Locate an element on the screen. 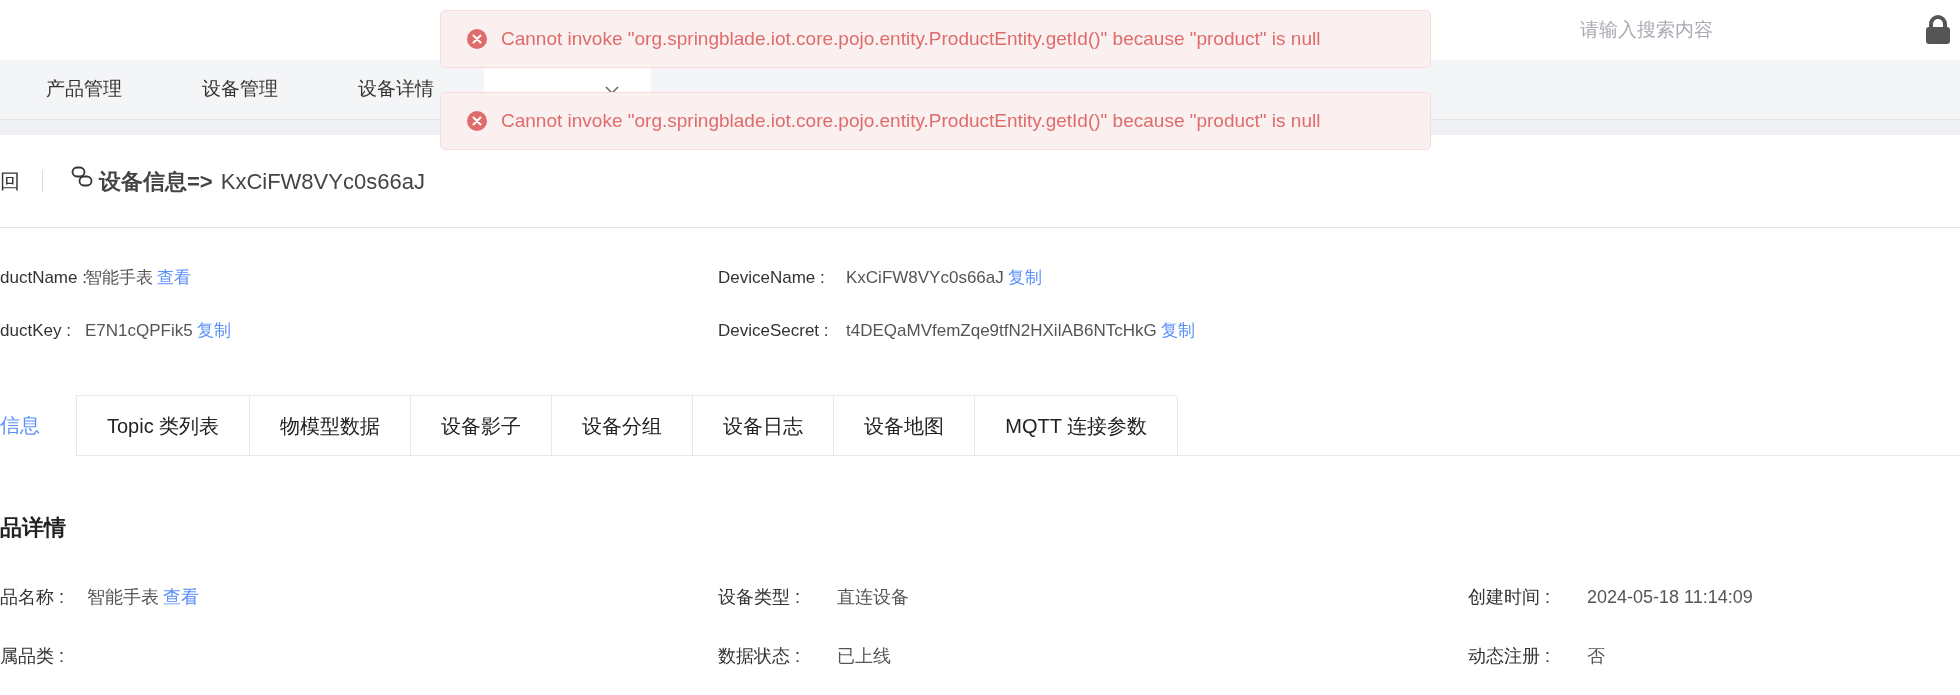  tab: MQTT 连接参数 is located at coordinates (1076, 425).